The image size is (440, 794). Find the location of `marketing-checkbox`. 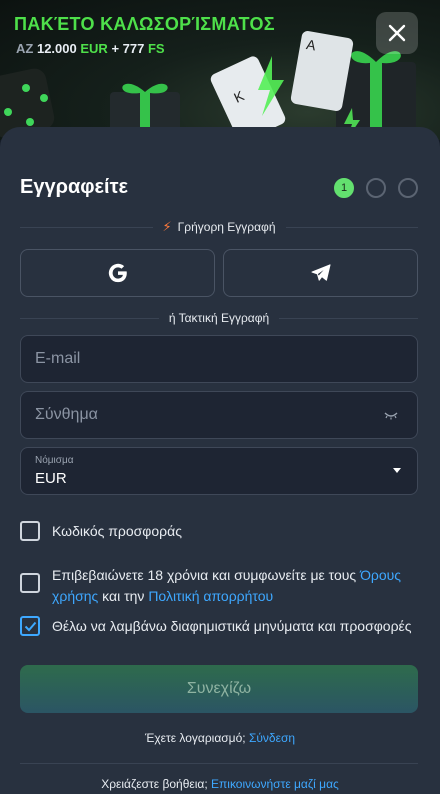

marketing-checkbox is located at coordinates (30, 626).